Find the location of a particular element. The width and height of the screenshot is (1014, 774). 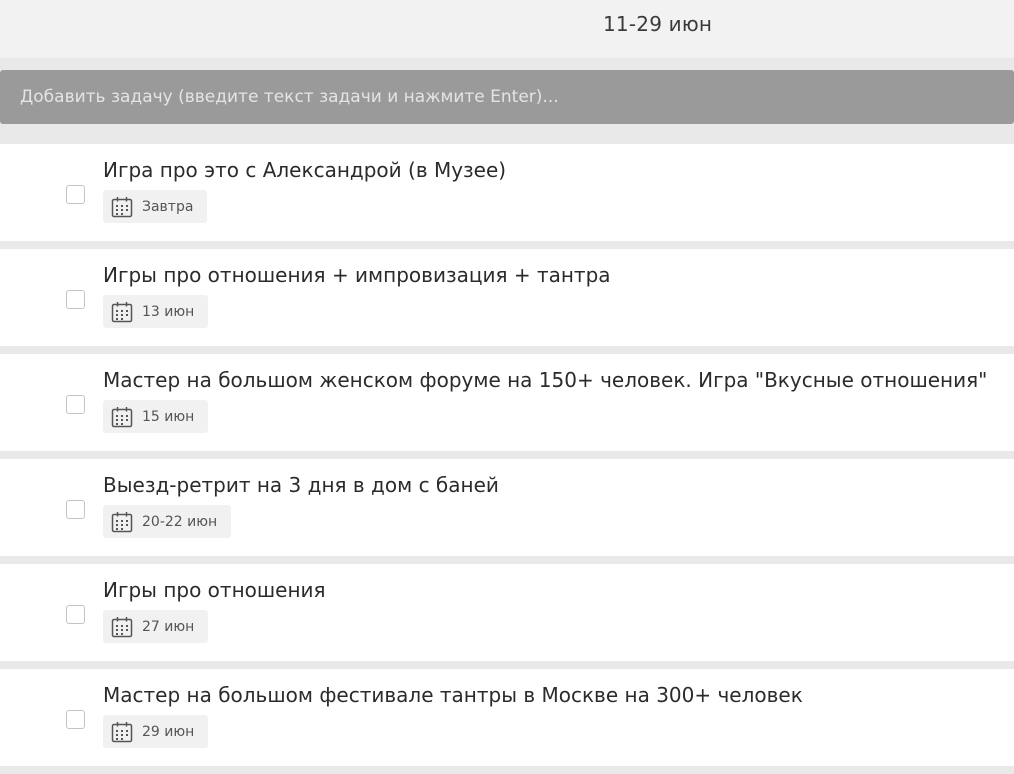

task-due-date: 27 июн is located at coordinates (168, 626).